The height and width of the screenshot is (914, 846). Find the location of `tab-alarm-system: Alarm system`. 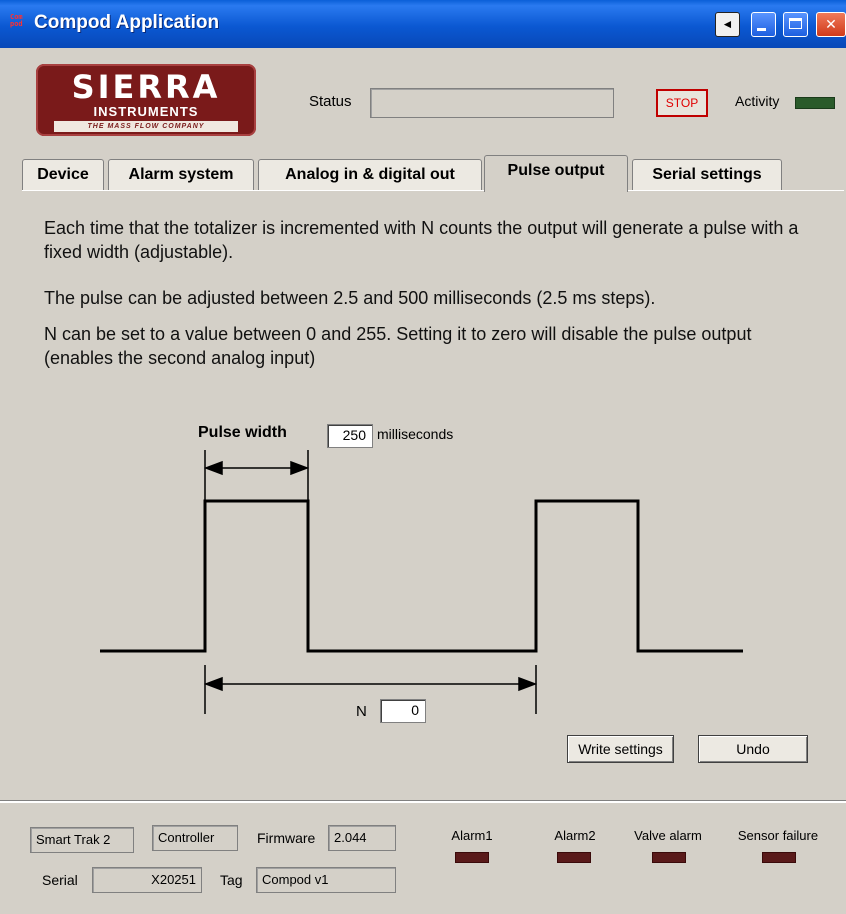

tab-alarm-system: Alarm system is located at coordinates (181, 175).